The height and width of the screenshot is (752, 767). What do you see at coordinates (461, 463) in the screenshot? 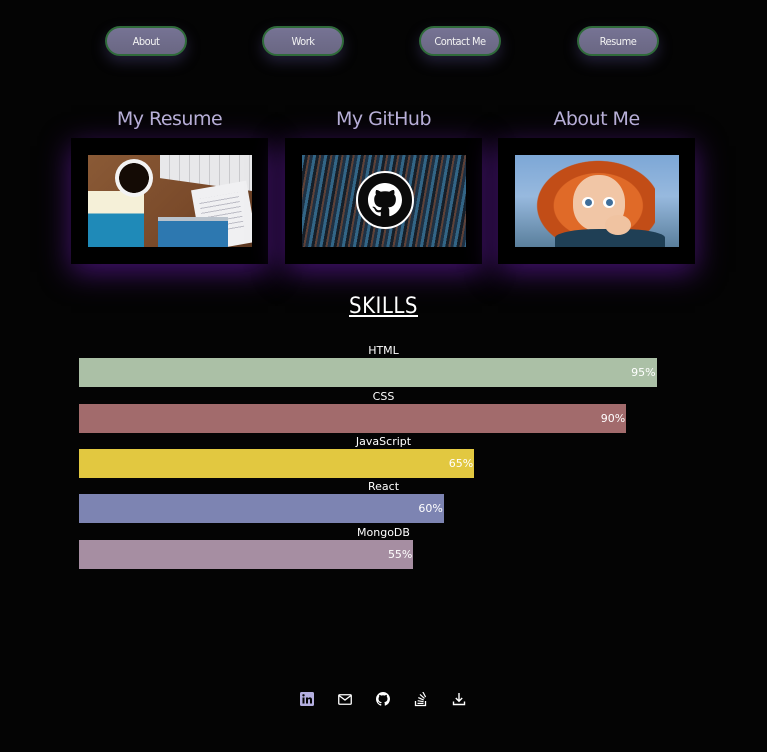
I see `skill-percent-javascript: 65%` at bounding box center [461, 463].